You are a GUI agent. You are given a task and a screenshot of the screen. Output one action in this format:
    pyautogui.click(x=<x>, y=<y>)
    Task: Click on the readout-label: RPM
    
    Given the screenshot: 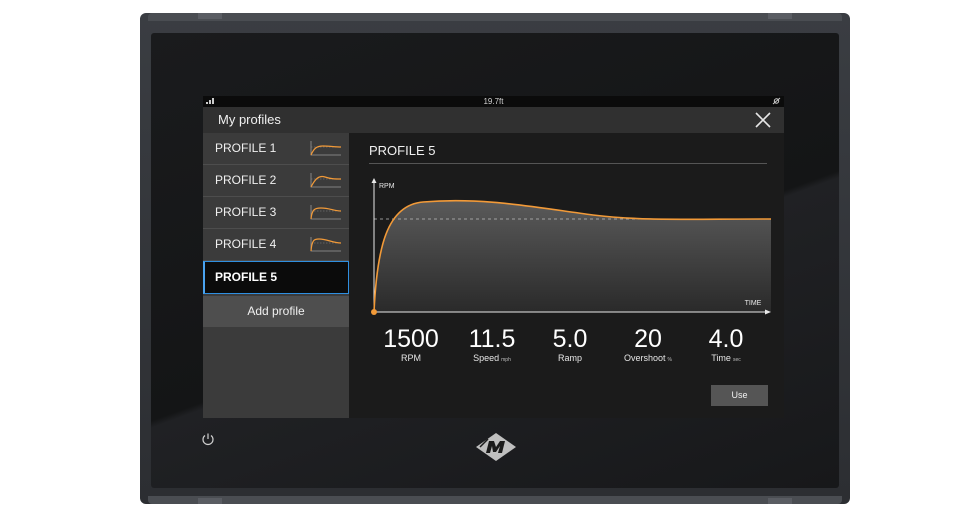 What is the action you would take?
    pyautogui.click(x=411, y=358)
    